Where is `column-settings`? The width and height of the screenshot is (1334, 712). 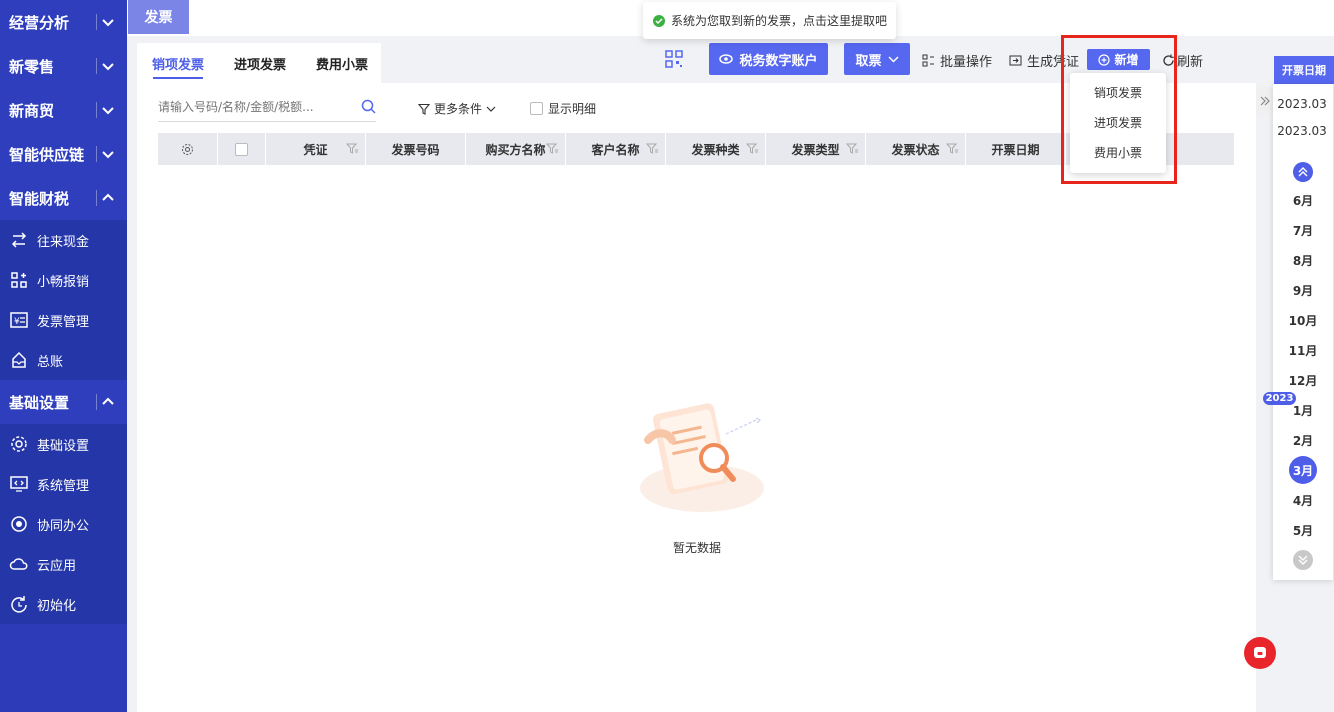
column-settings is located at coordinates (188, 149).